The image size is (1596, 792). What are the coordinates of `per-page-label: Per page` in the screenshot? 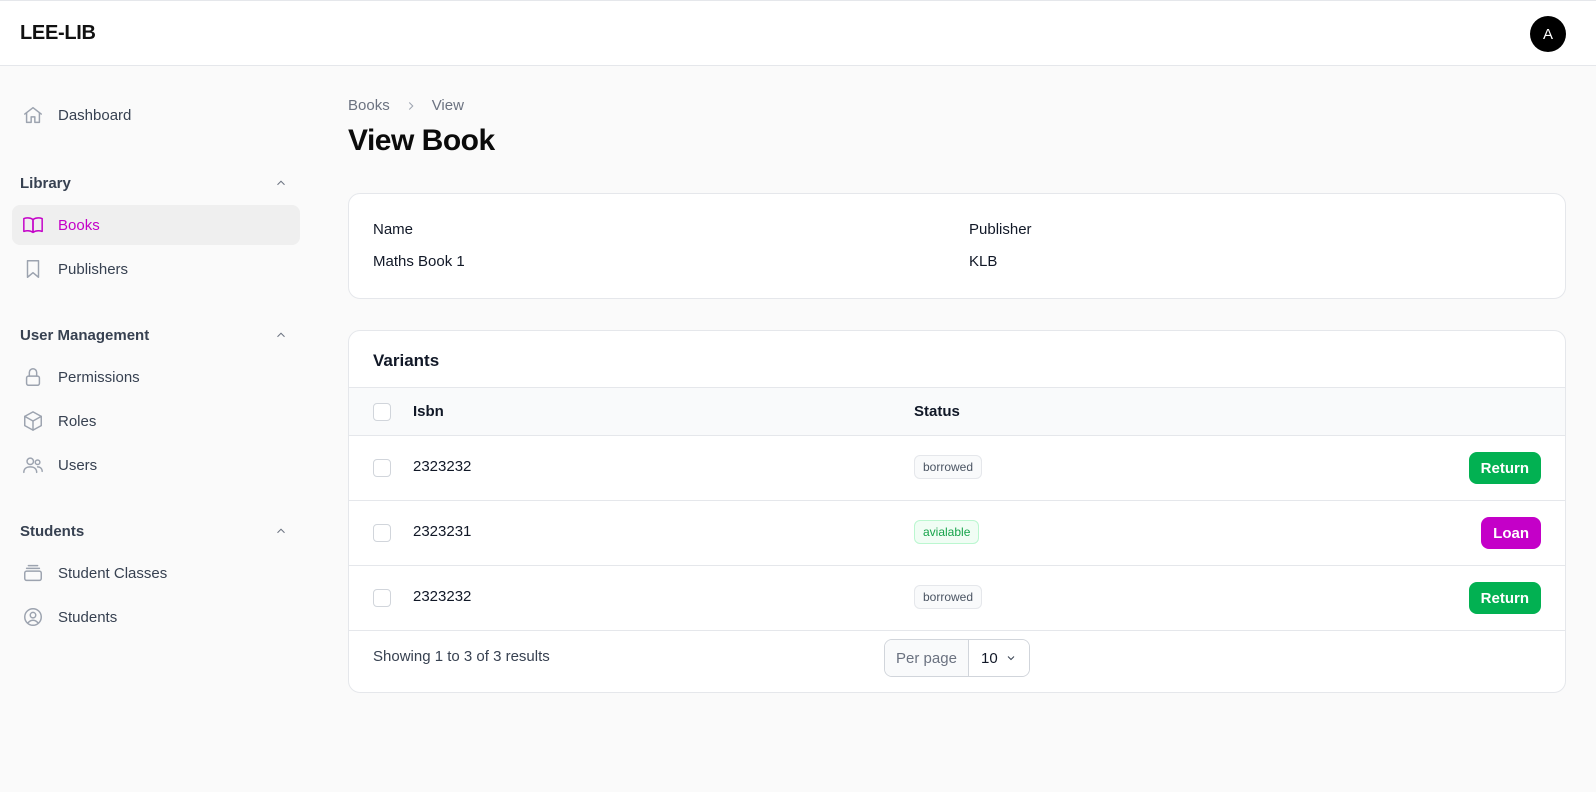 It's located at (927, 658).